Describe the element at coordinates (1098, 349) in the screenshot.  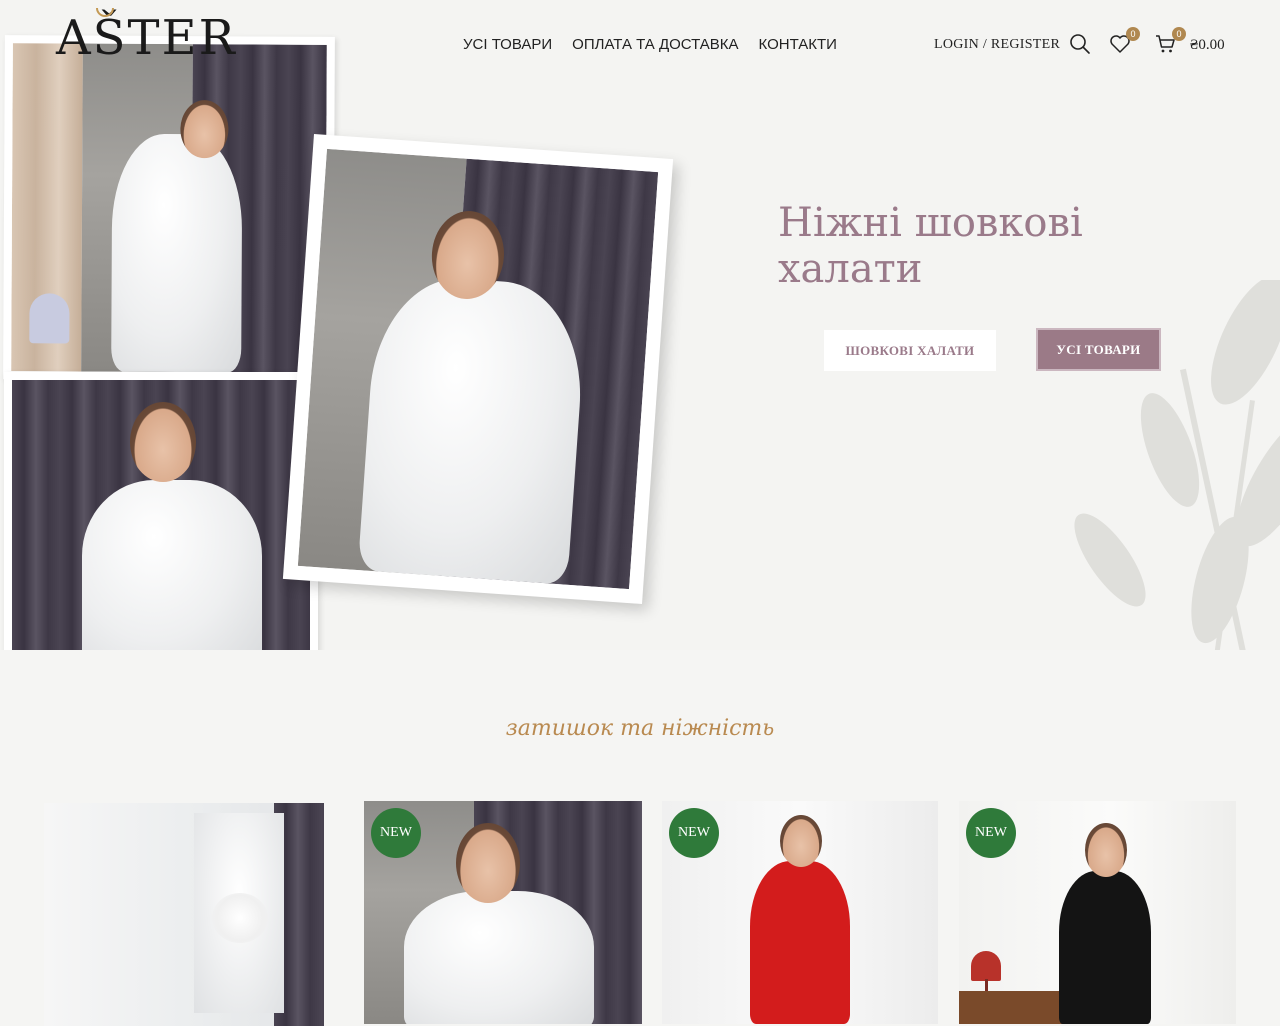
I see `all-products-button: УСІ ТОВАРИ` at that location.